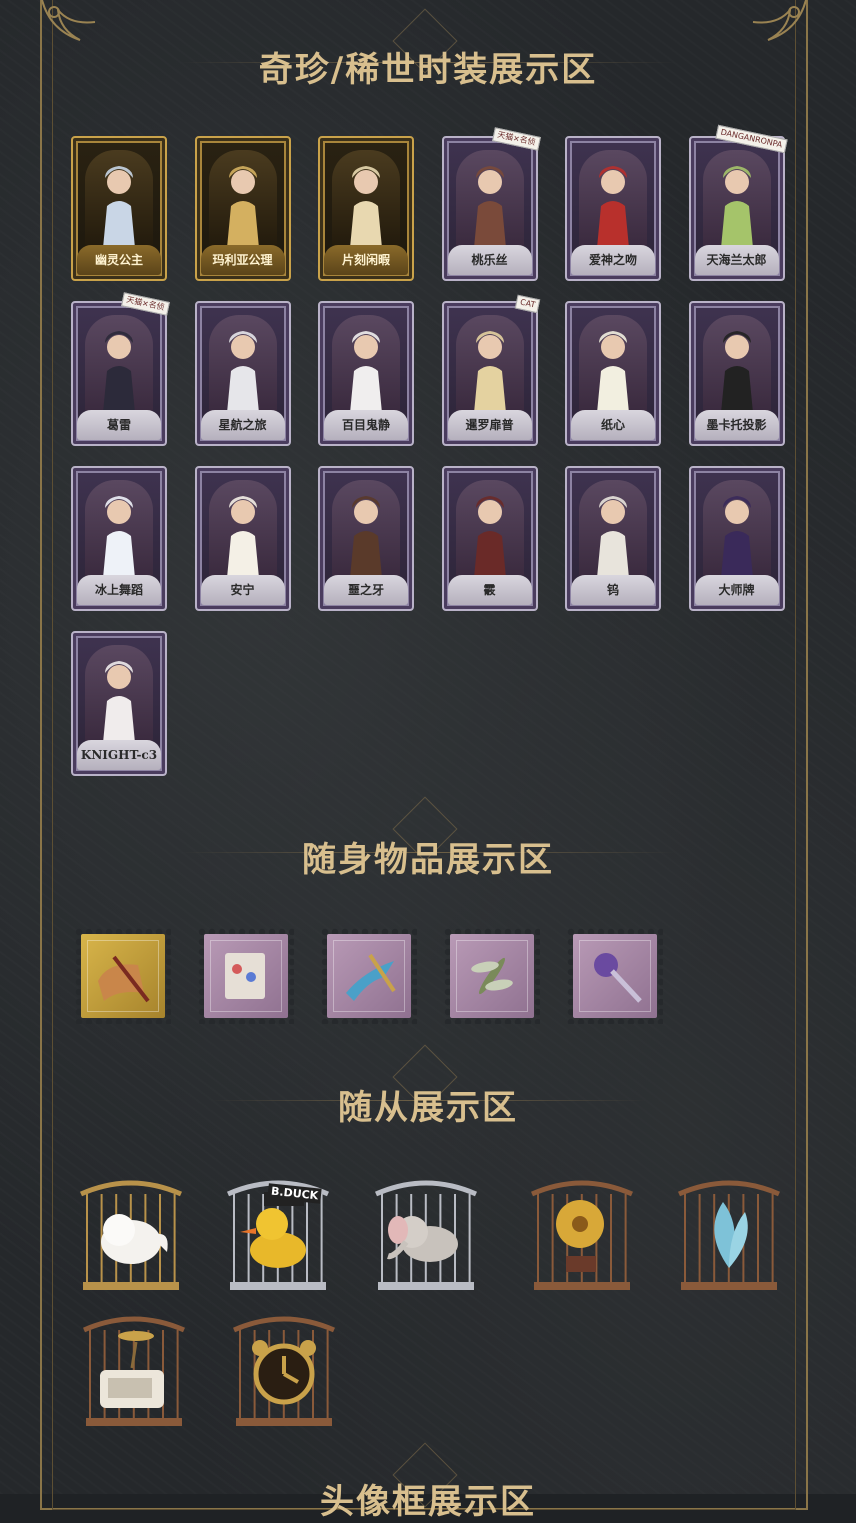  What do you see at coordinates (736, 425) in the screenshot?
I see `outfit-label: 墨卡托投影` at bounding box center [736, 425].